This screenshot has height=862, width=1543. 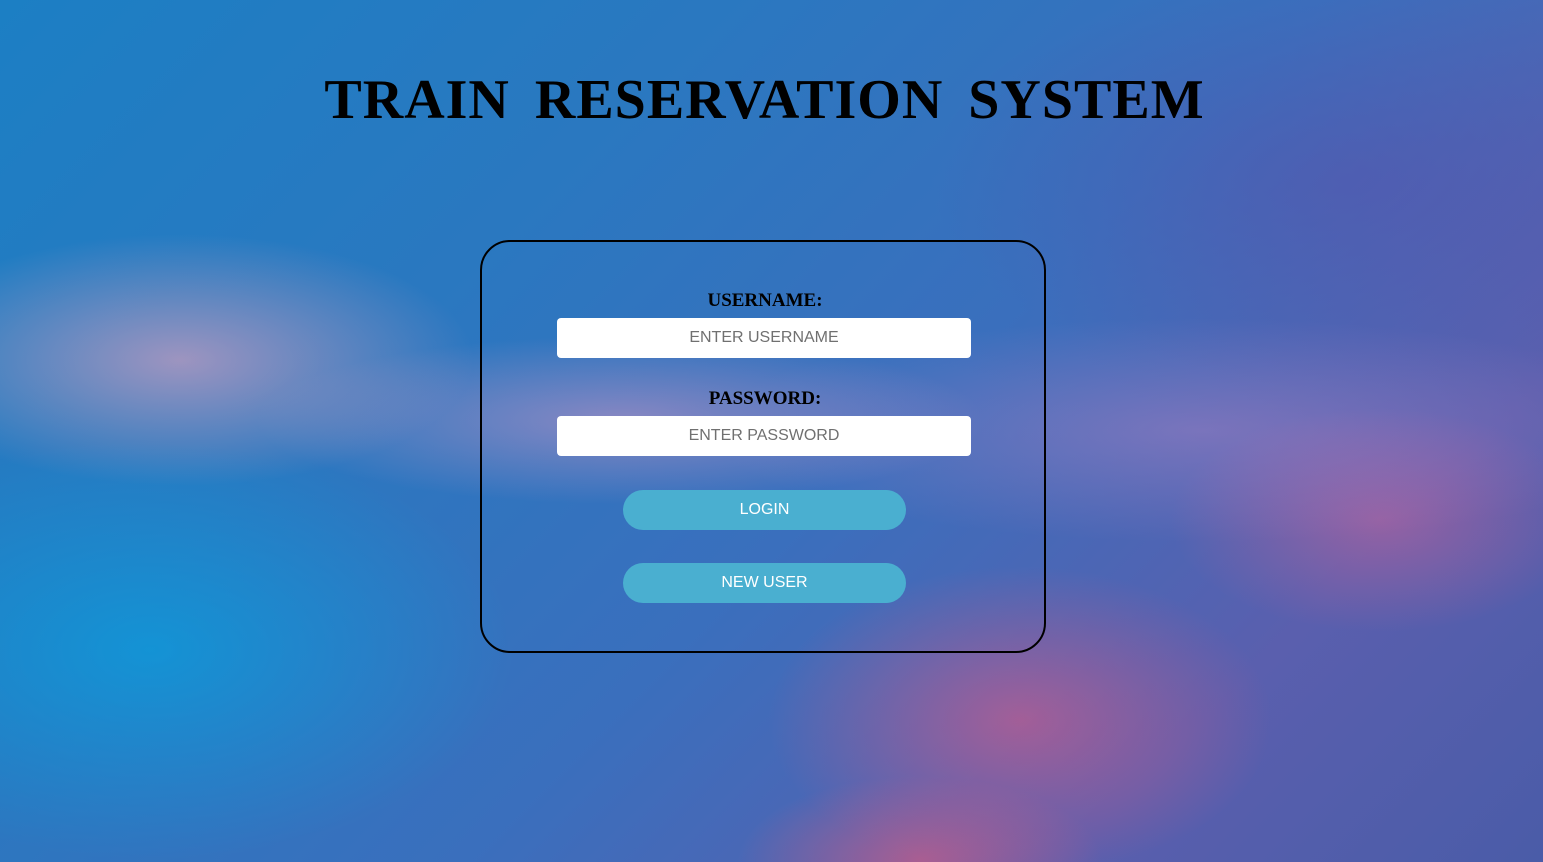 What do you see at coordinates (764, 436) in the screenshot?
I see `password-input` at bounding box center [764, 436].